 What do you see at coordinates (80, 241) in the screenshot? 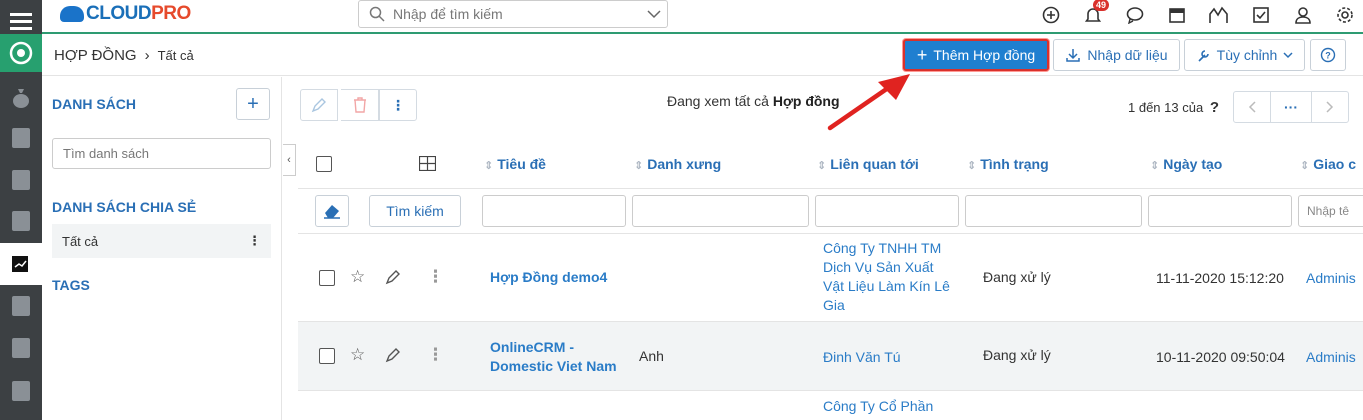
I see `sidebar-item-label: Tất cả` at bounding box center [80, 241].